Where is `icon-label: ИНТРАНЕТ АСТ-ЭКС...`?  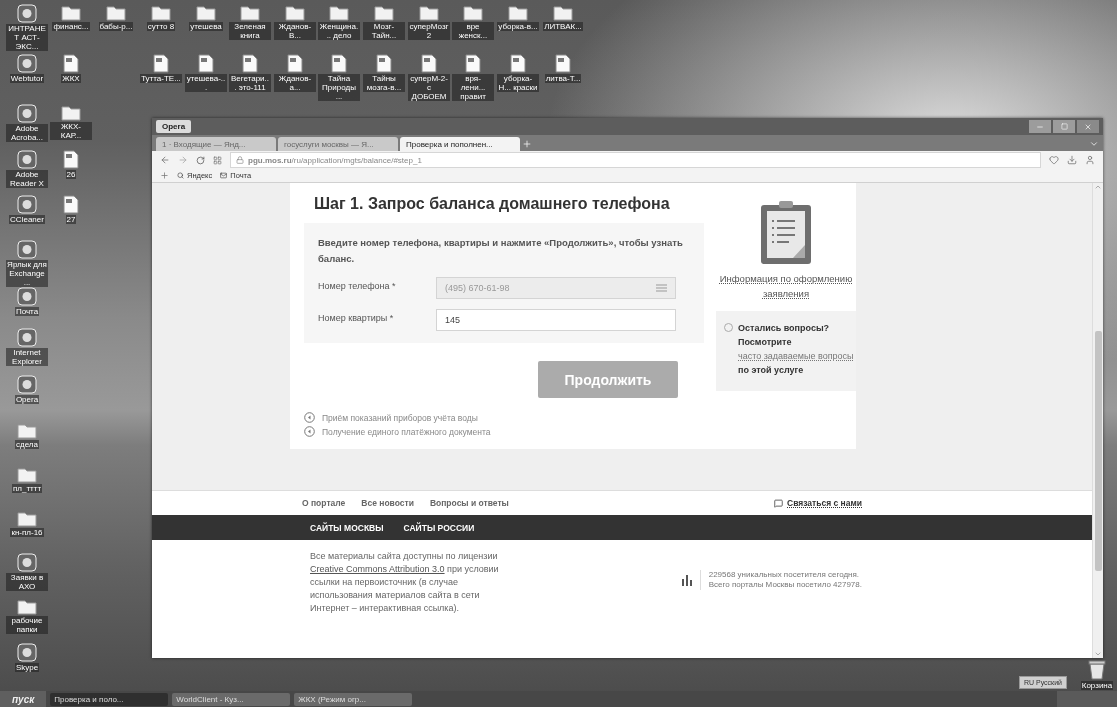
icon-label: ИНТРАНЕТ АСТ-ЭКС... is located at coordinates (27, 37).